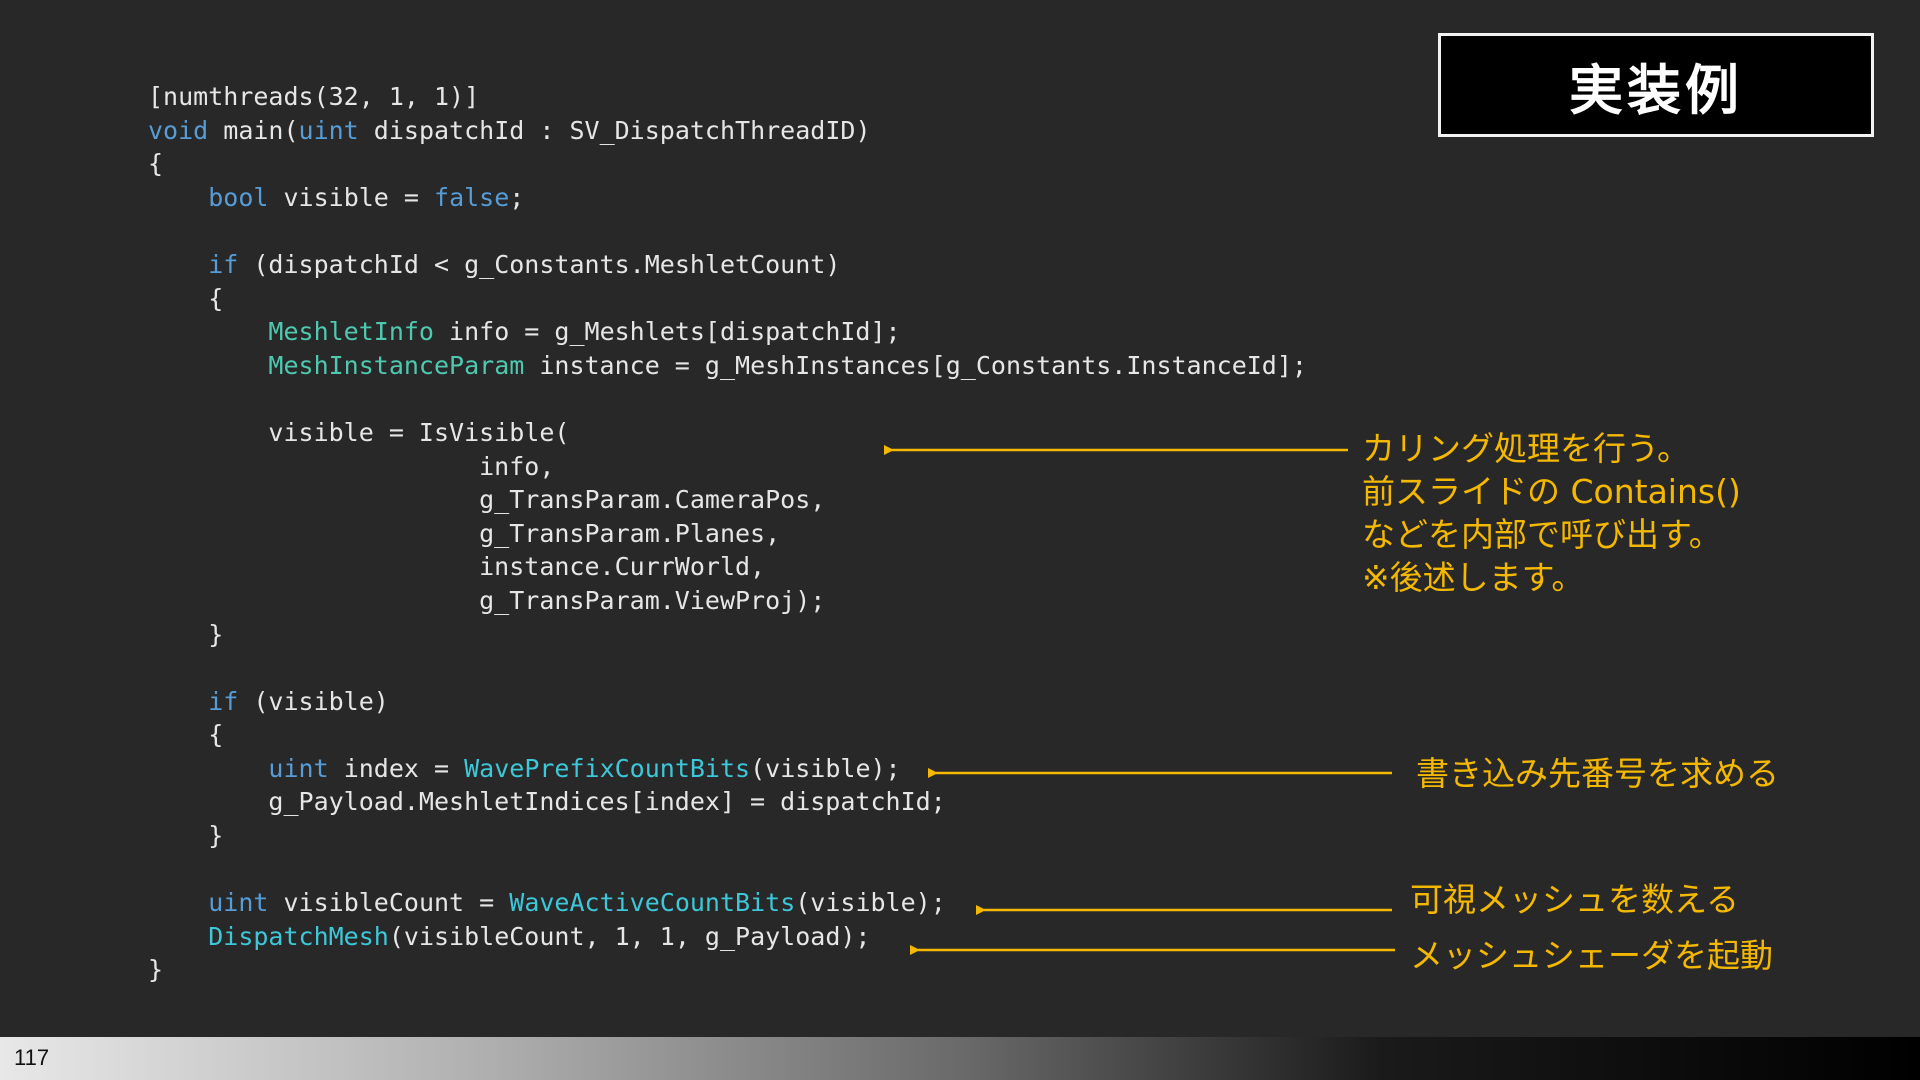 The height and width of the screenshot is (1080, 1920). Describe the element at coordinates (32, 1057) in the screenshot. I see `page-number: 117` at that location.